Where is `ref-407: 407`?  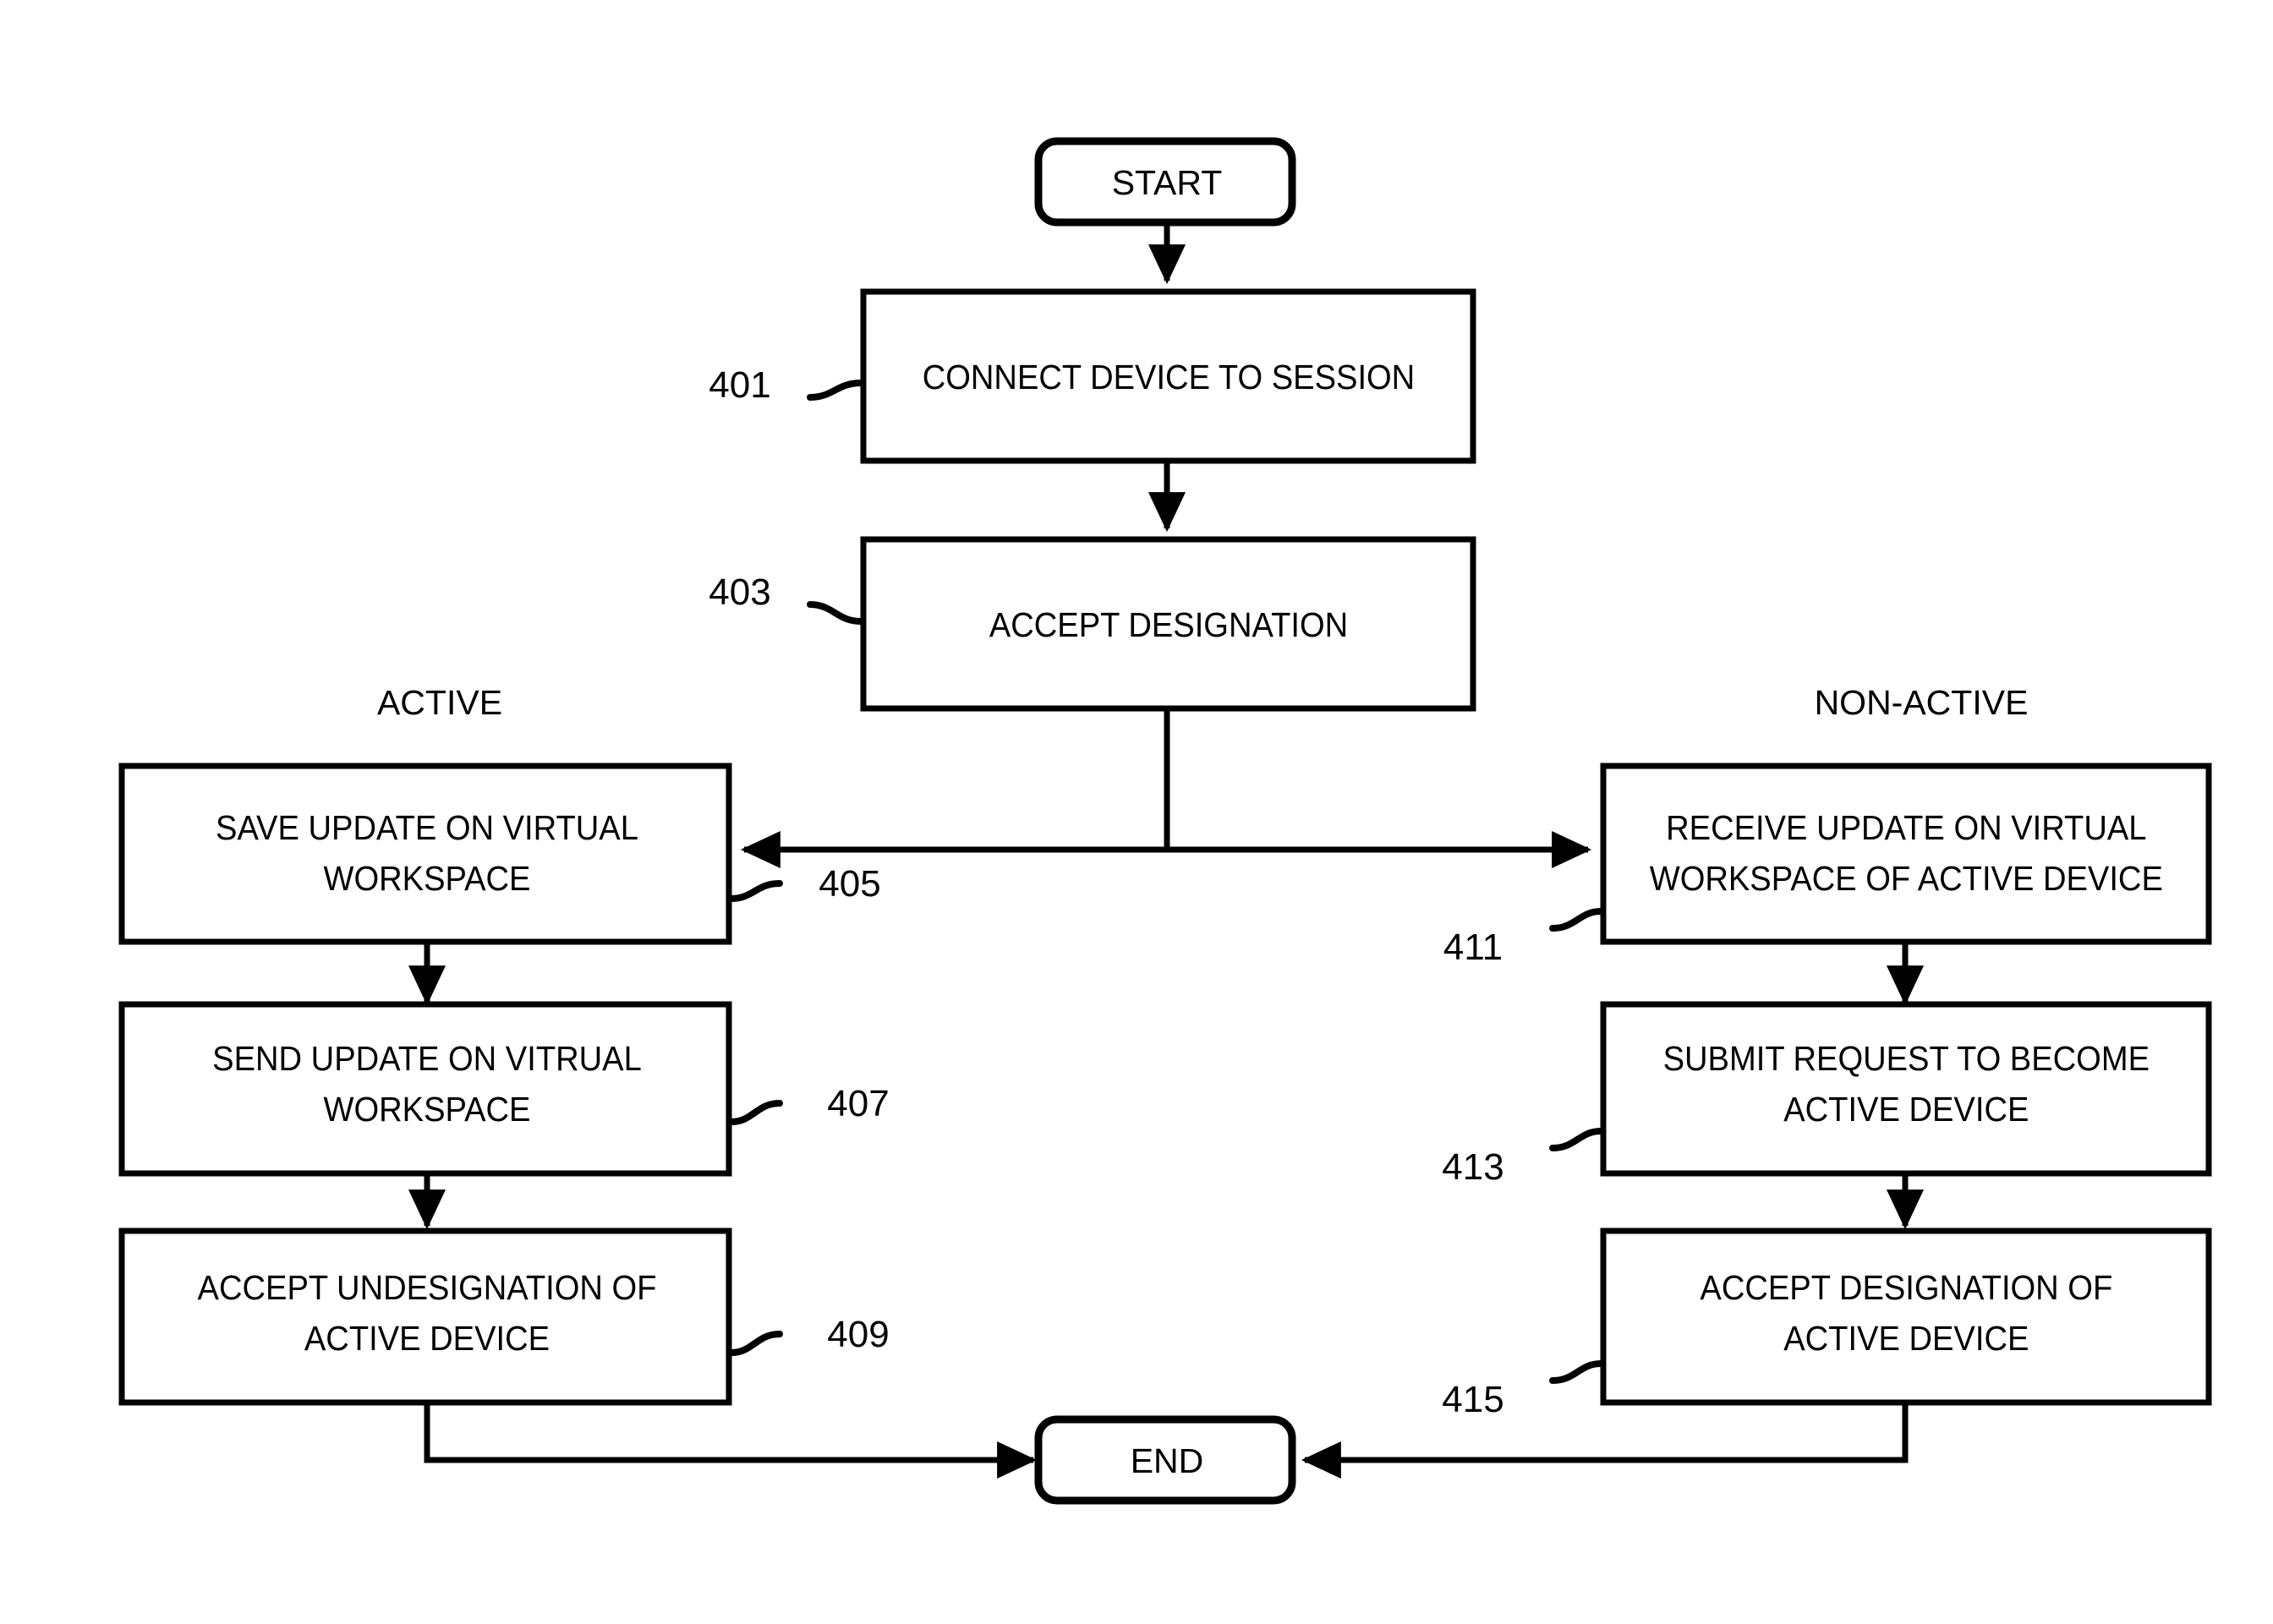
ref-407: 407 is located at coordinates (858, 1103).